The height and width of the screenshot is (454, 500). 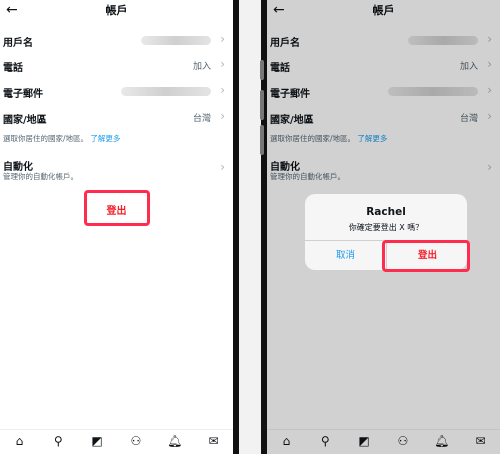 I want to click on header: ← 帳戶, so click(x=116, y=11).